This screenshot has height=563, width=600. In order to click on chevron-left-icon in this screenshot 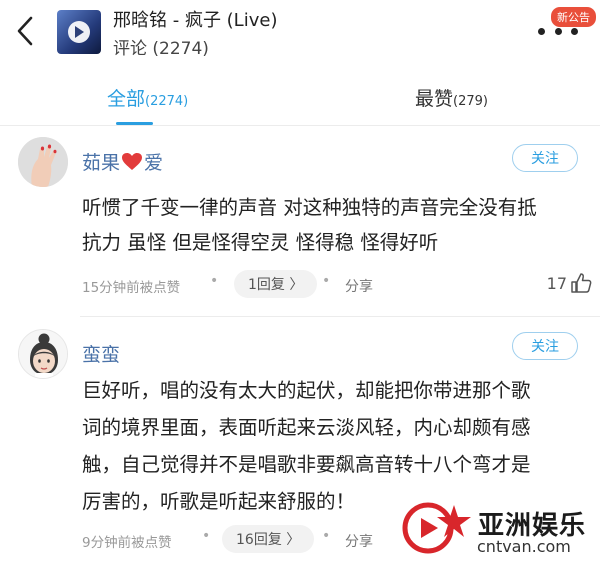, I will do `click(25, 31)`.